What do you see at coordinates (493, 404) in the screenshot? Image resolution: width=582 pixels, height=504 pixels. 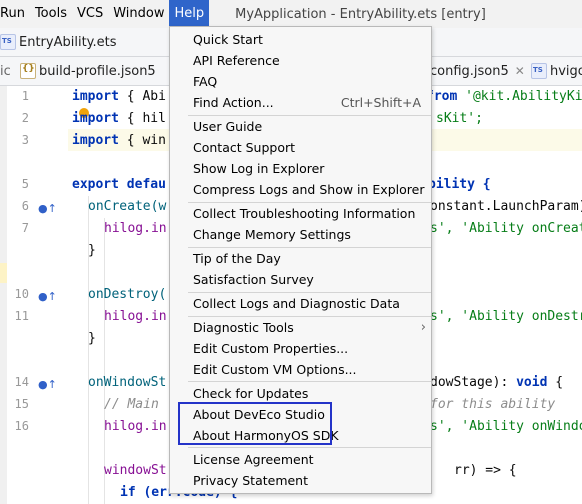 I see `code-line: for this ability` at bounding box center [493, 404].